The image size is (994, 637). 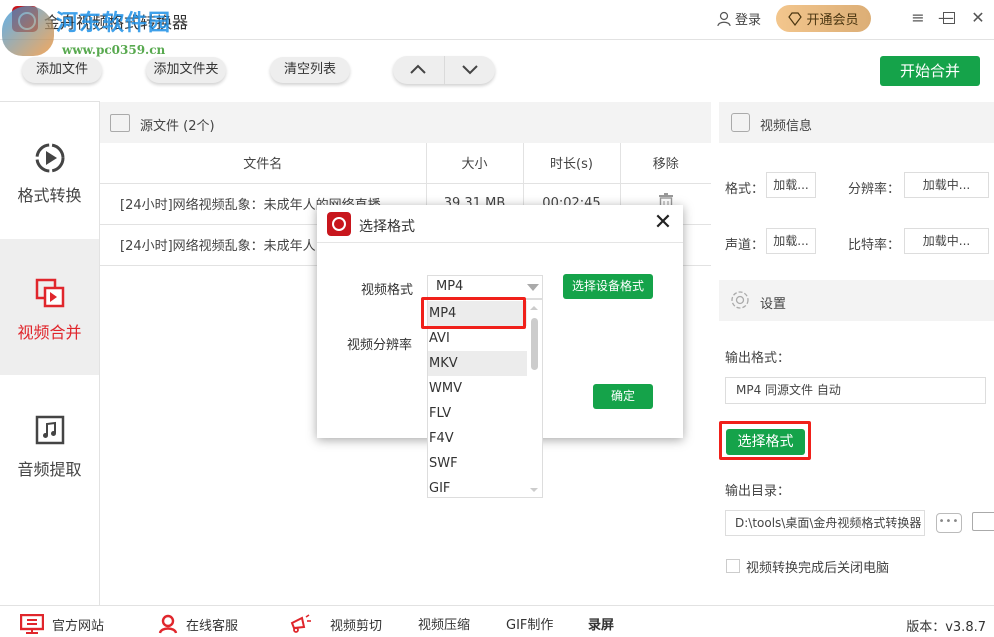 What do you see at coordinates (310, 70) in the screenshot?
I see `clear-list-button: 清空列表` at bounding box center [310, 70].